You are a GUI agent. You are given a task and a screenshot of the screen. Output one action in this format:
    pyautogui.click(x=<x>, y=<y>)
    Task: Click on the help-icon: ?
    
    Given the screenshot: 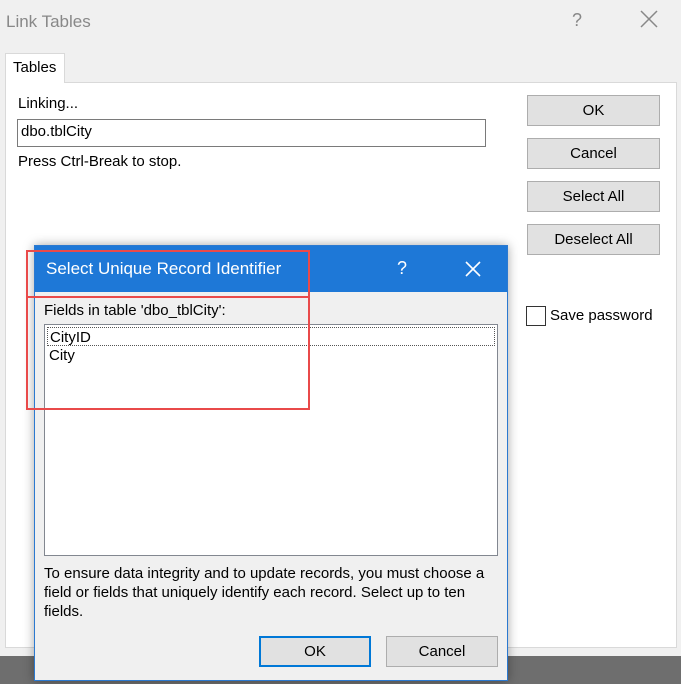 What is the action you would take?
    pyautogui.click(x=577, y=20)
    